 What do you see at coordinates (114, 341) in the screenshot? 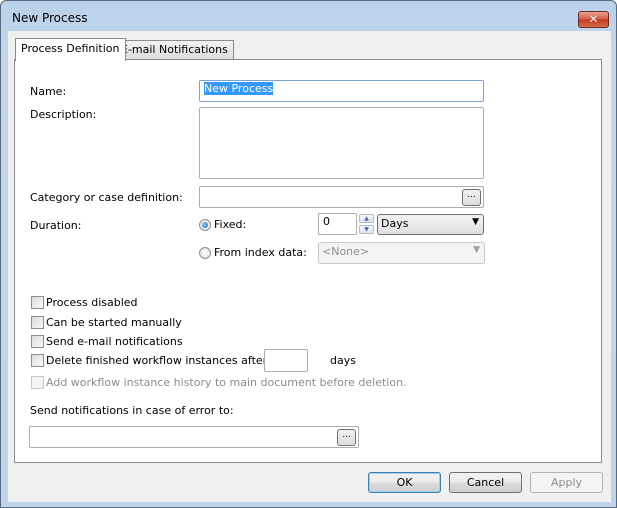
I see `send-email-label: Send e-mail notifications` at bounding box center [114, 341].